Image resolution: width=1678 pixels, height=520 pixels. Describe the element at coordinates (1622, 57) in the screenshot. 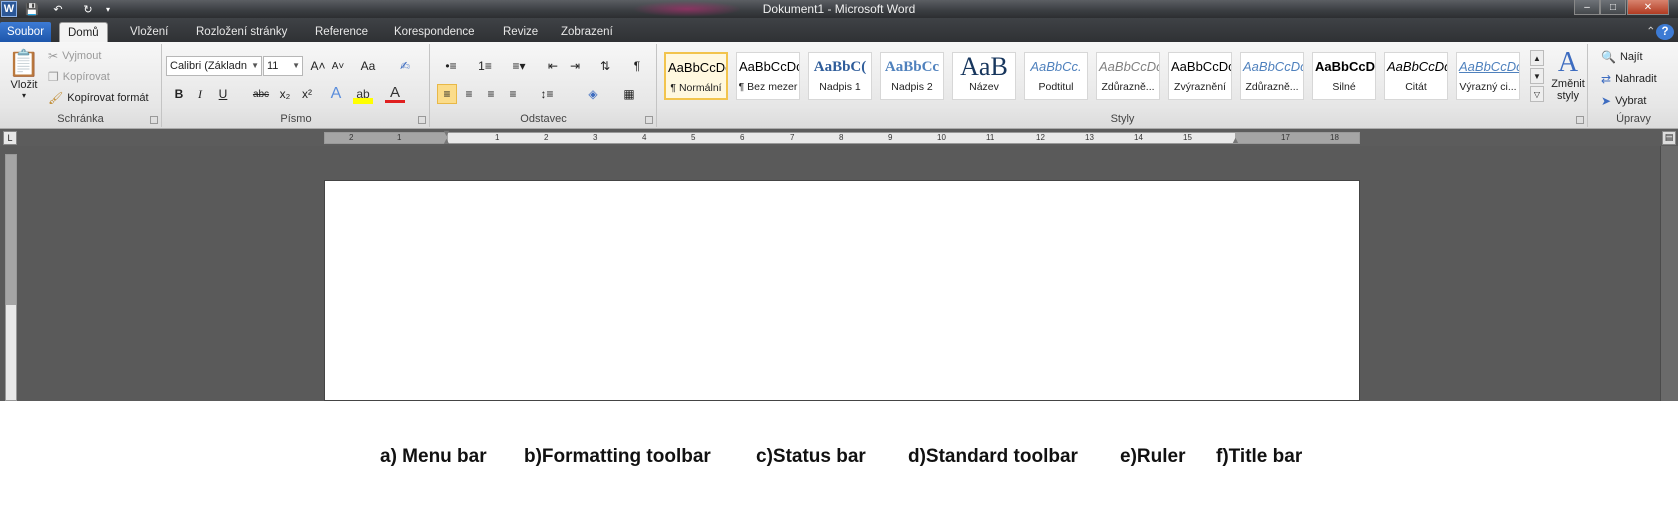

I see `find-button: 🔍 Najít` at that location.